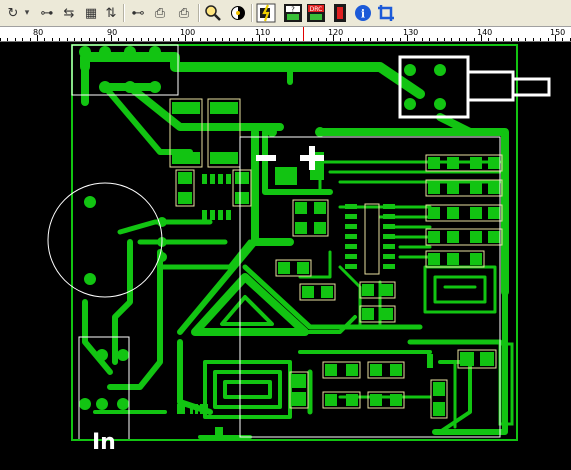 The image size is (571, 470). I want to click on ruler-cursor-marker, so click(303, 34).